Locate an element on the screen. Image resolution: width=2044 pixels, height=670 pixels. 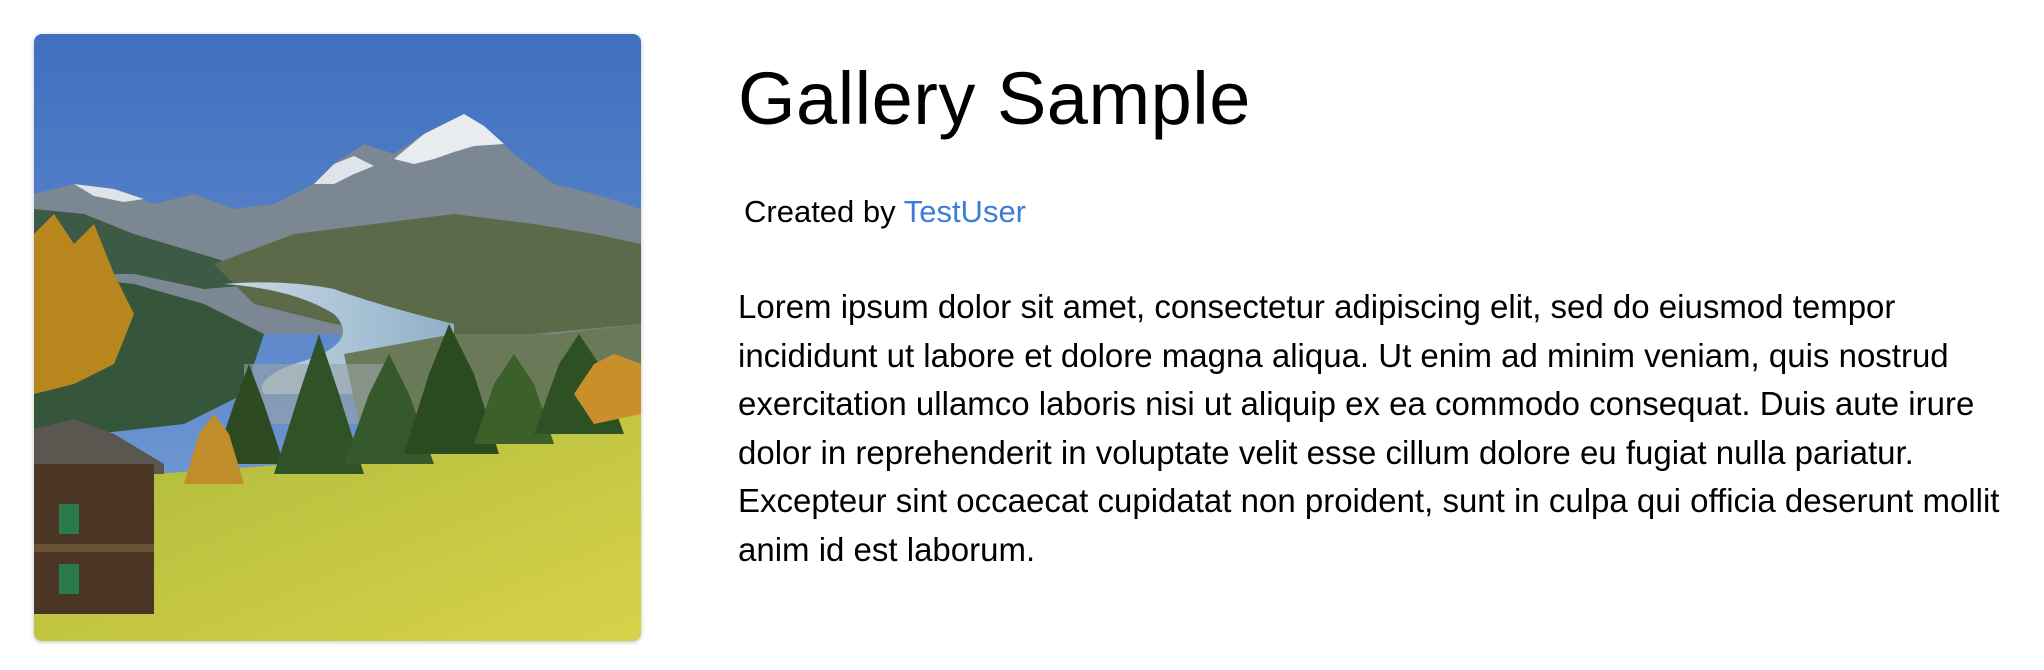
byline: Created by TestUser is located at coordinates (1386, 212).